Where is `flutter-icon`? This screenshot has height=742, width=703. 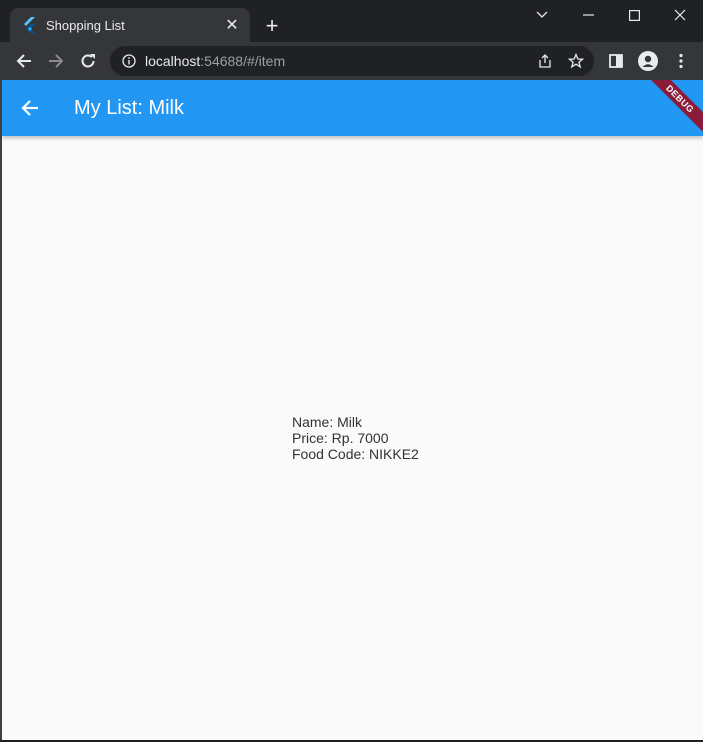
flutter-icon is located at coordinates (30, 25).